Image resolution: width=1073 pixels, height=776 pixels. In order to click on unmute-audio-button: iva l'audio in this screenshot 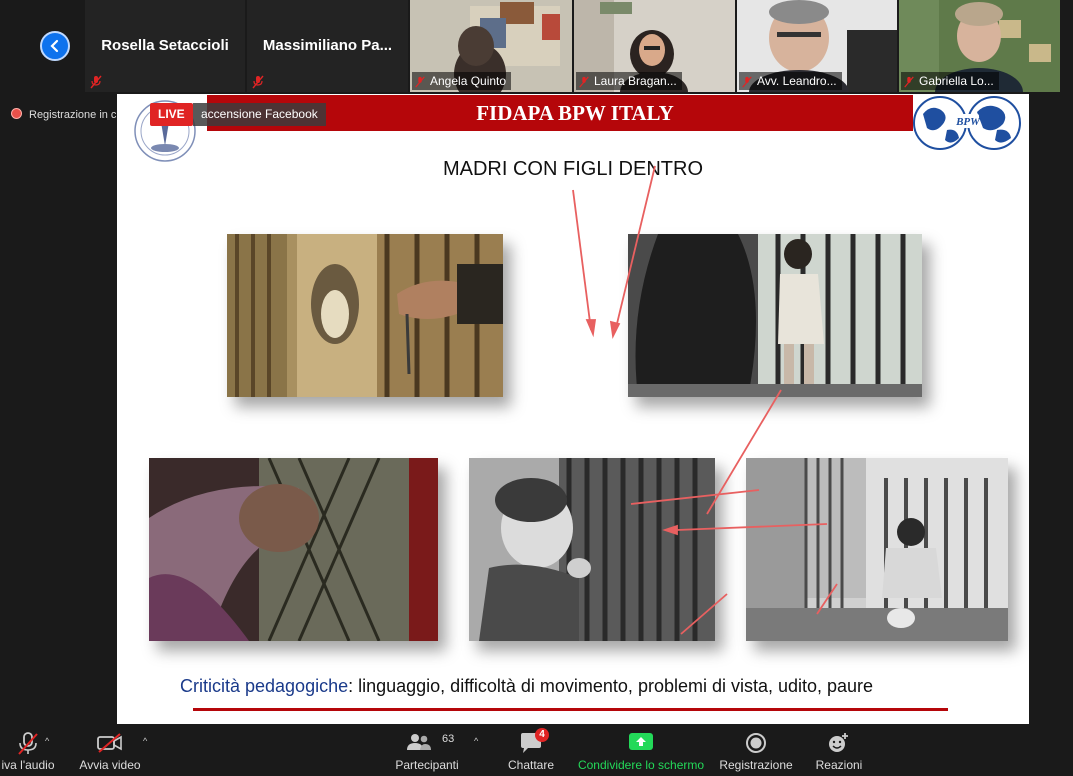, I will do `click(28, 751)`.